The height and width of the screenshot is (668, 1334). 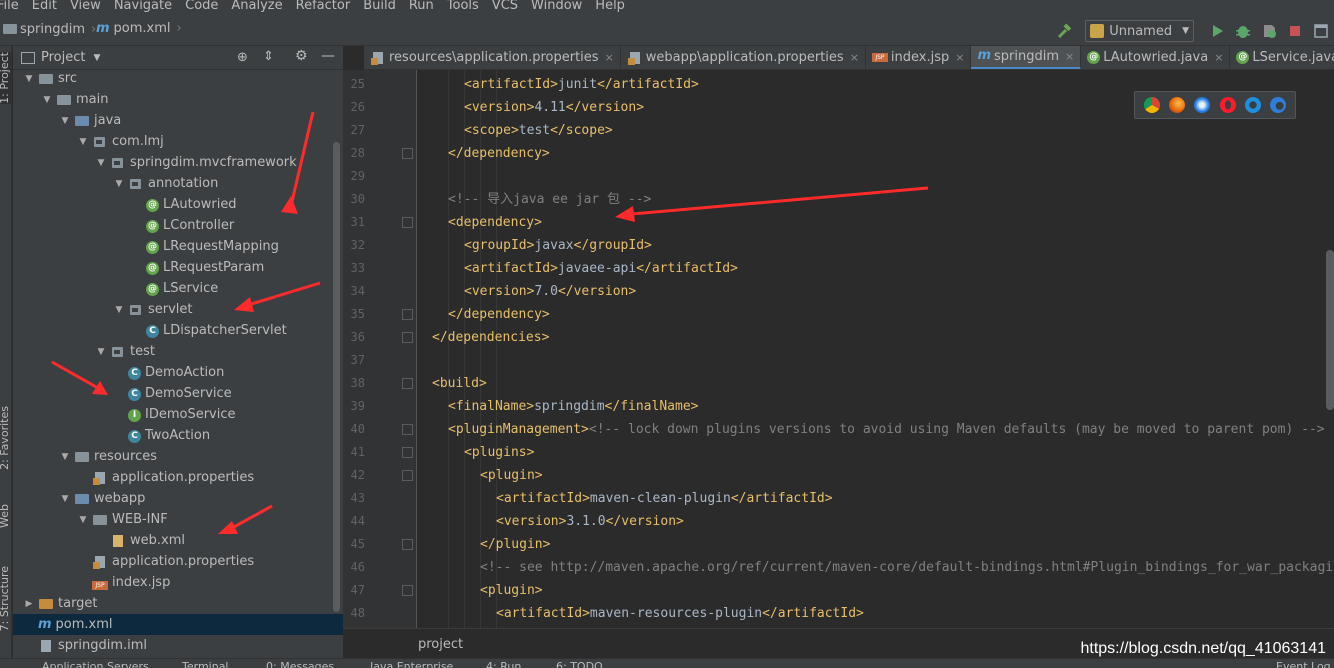 What do you see at coordinates (1243, 31) in the screenshot?
I see `debug-icon` at bounding box center [1243, 31].